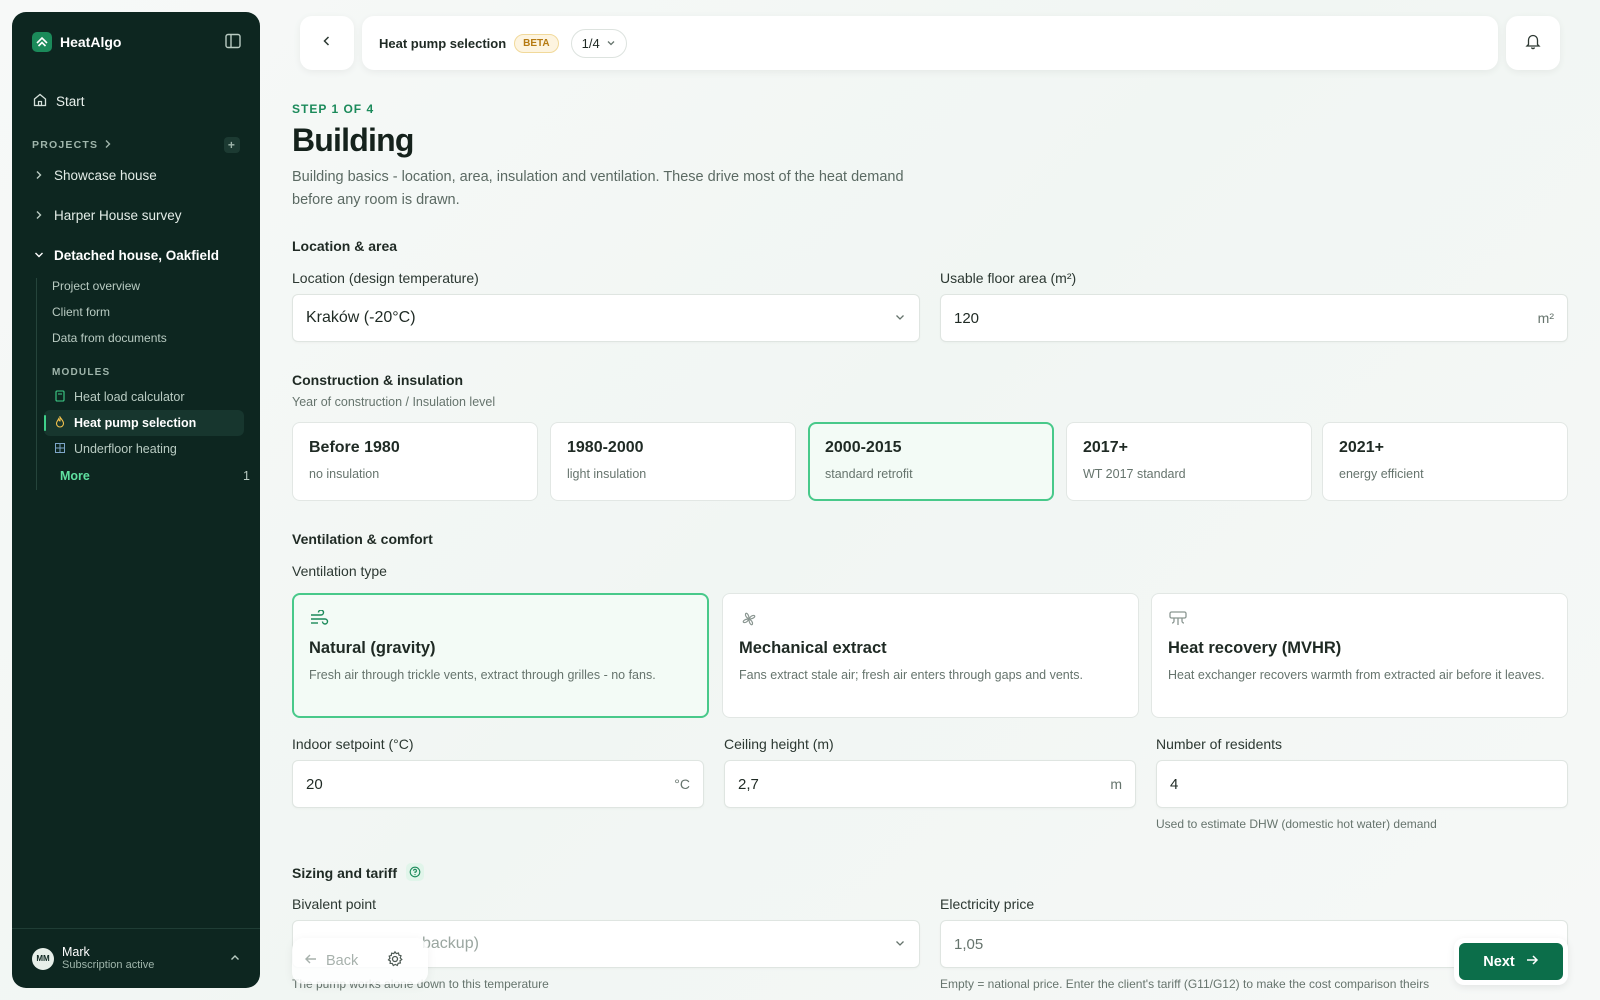  I want to click on arrow-right-icon, so click(1532, 962).